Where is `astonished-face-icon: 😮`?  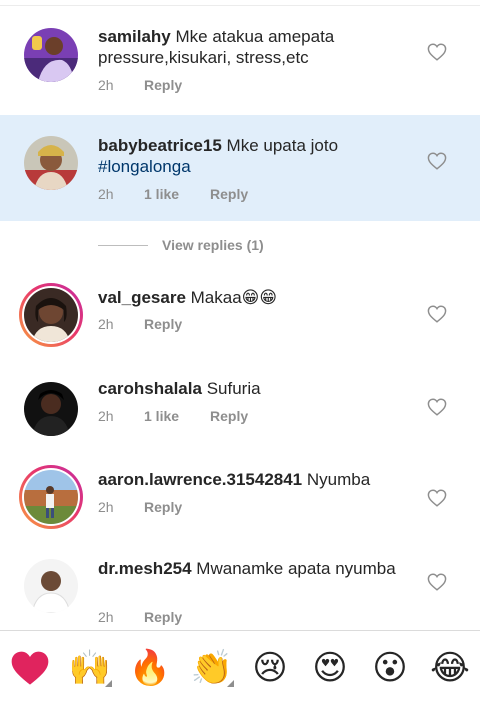
astonished-face-icon: 😮 is located at coordinates (390, 668).